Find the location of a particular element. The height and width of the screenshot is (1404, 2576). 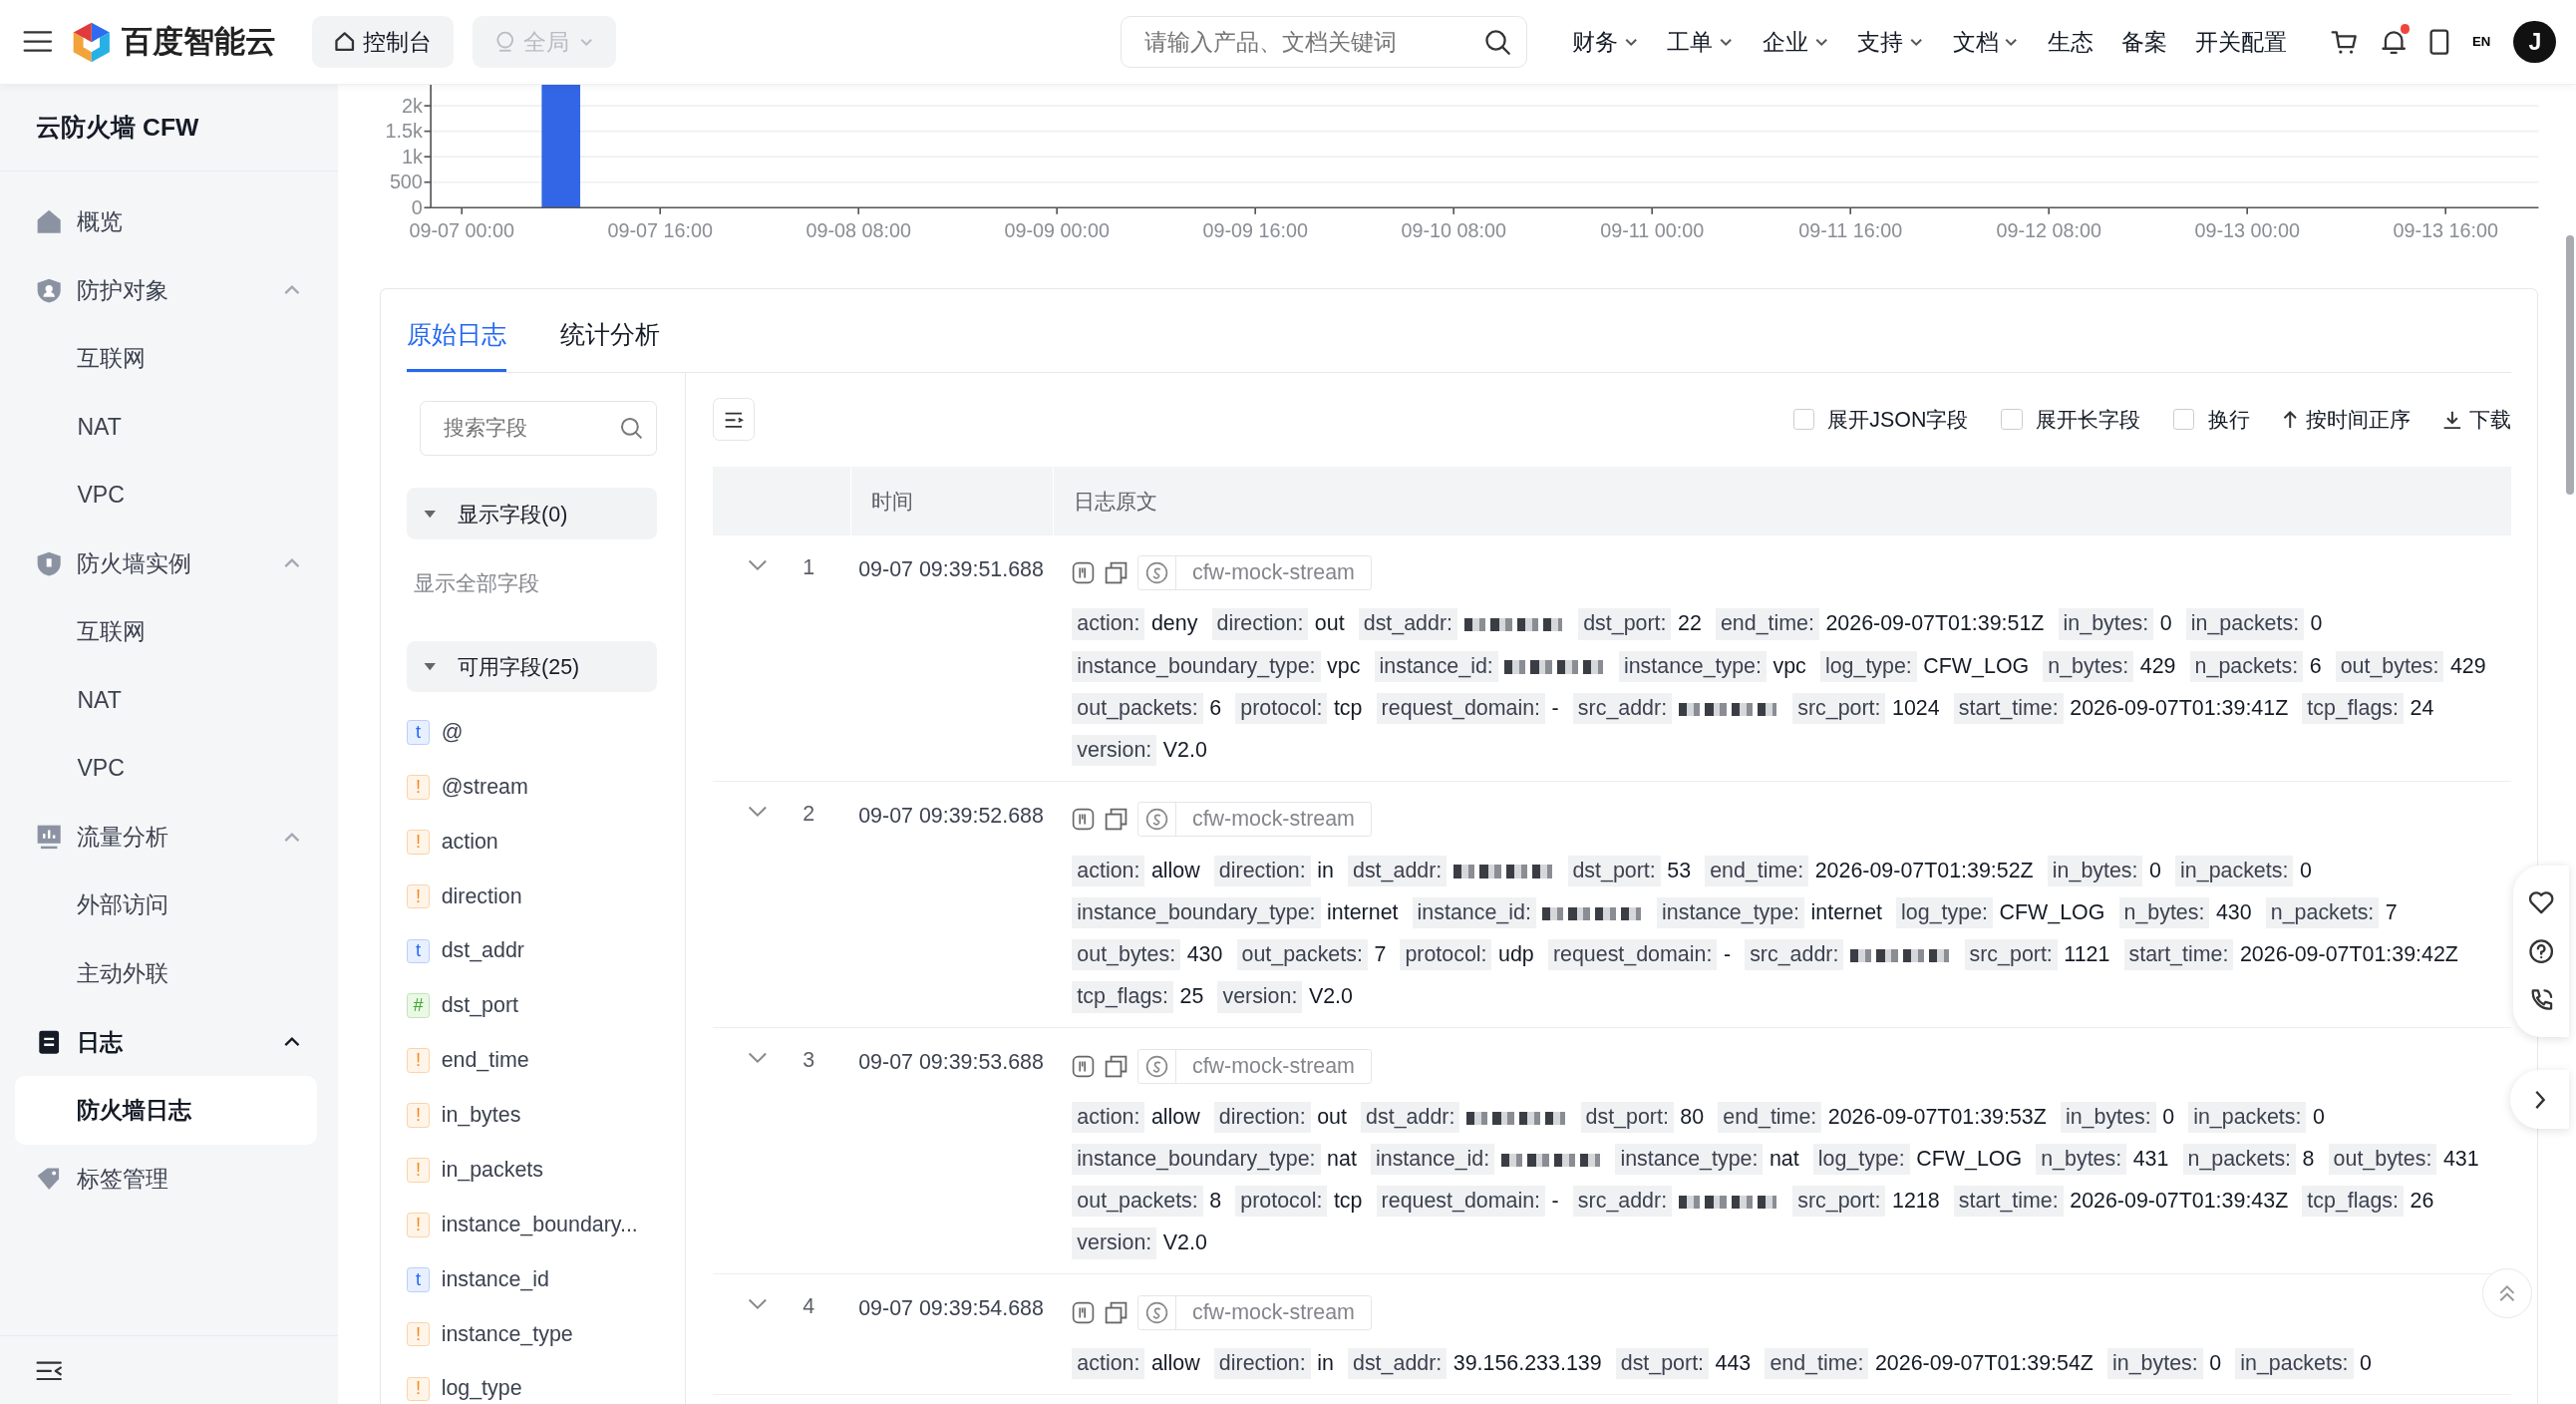

field-key: version: is located at coordinates (1114, 1243).